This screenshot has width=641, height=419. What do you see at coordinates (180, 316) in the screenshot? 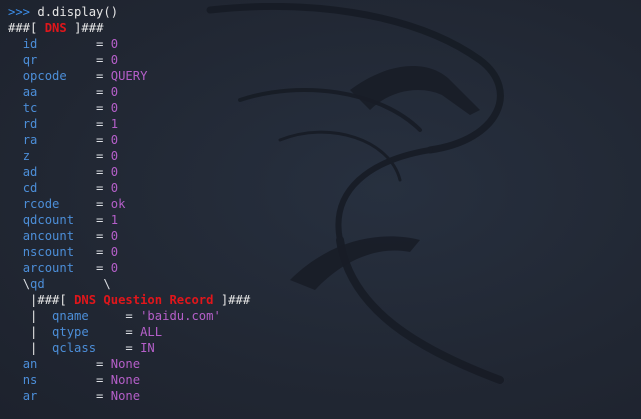
I see `field-value: 'baidu.com'` at bounding box center [180, 316].